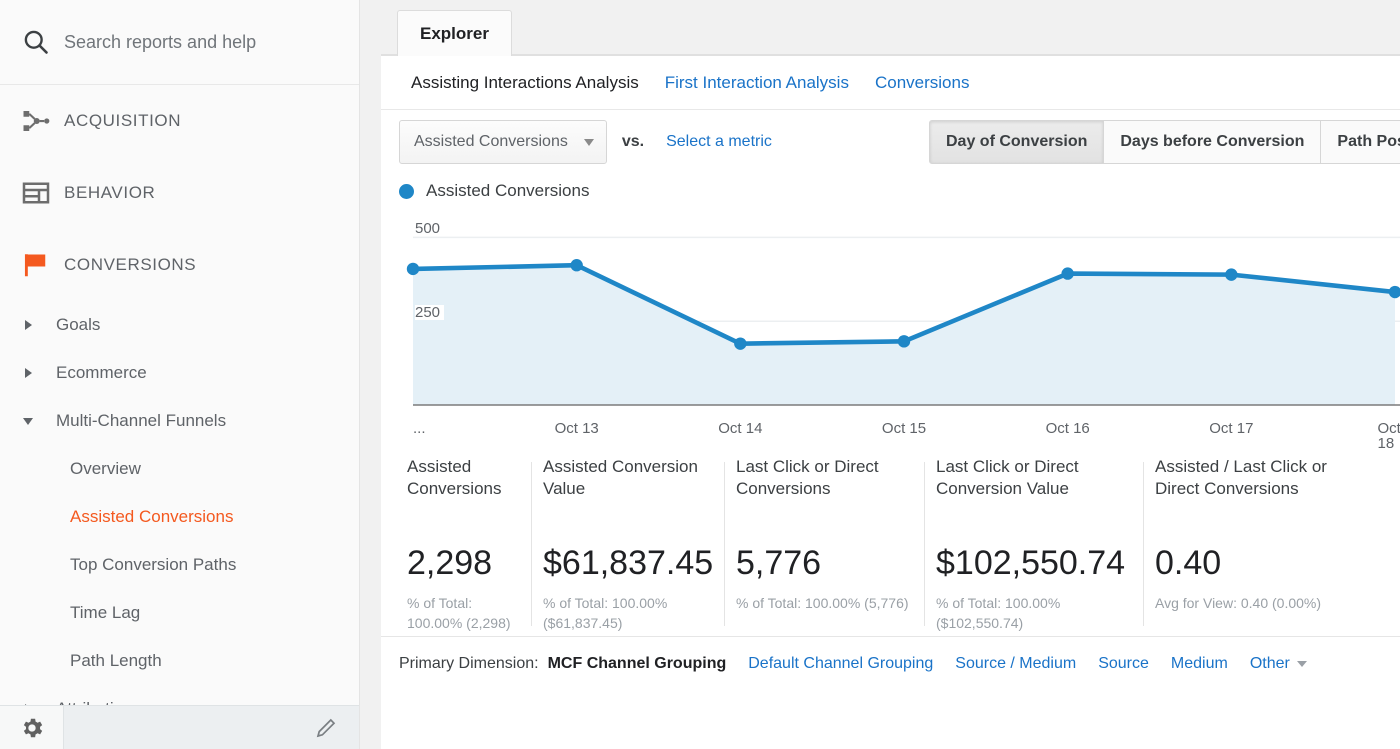 This screenshot has width=1400, height=749. I want to click on metric-card-value: 2,298, so click(450, 563).